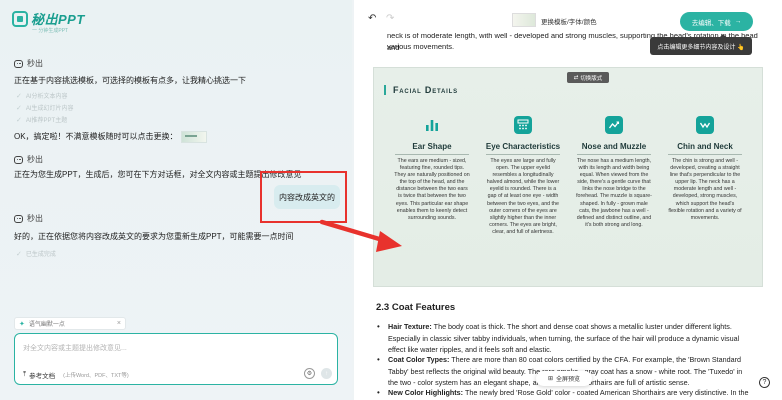 The image size is (782, 400). I want to click on help-icon: ?, so click(764, 382).